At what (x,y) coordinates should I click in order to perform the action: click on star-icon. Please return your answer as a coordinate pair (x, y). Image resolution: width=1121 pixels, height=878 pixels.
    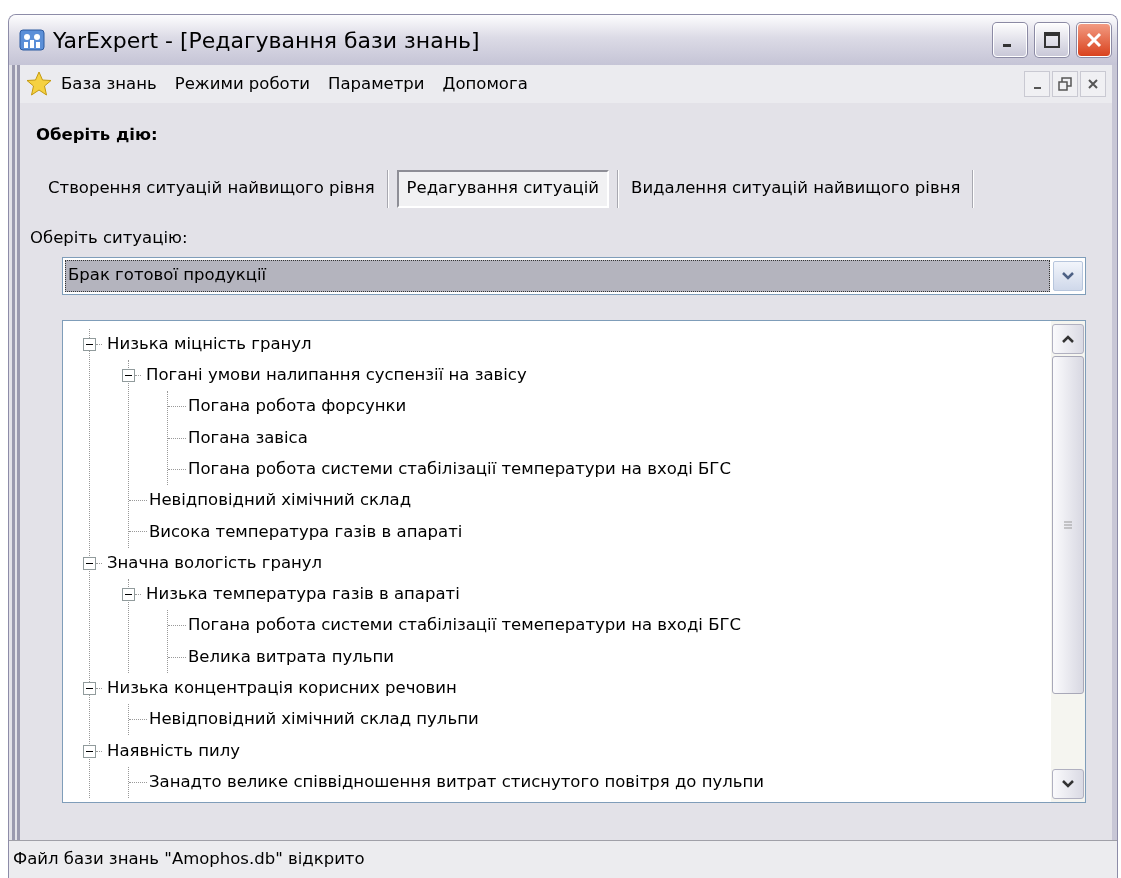
    Looking at the image, I should click on (39, 84).